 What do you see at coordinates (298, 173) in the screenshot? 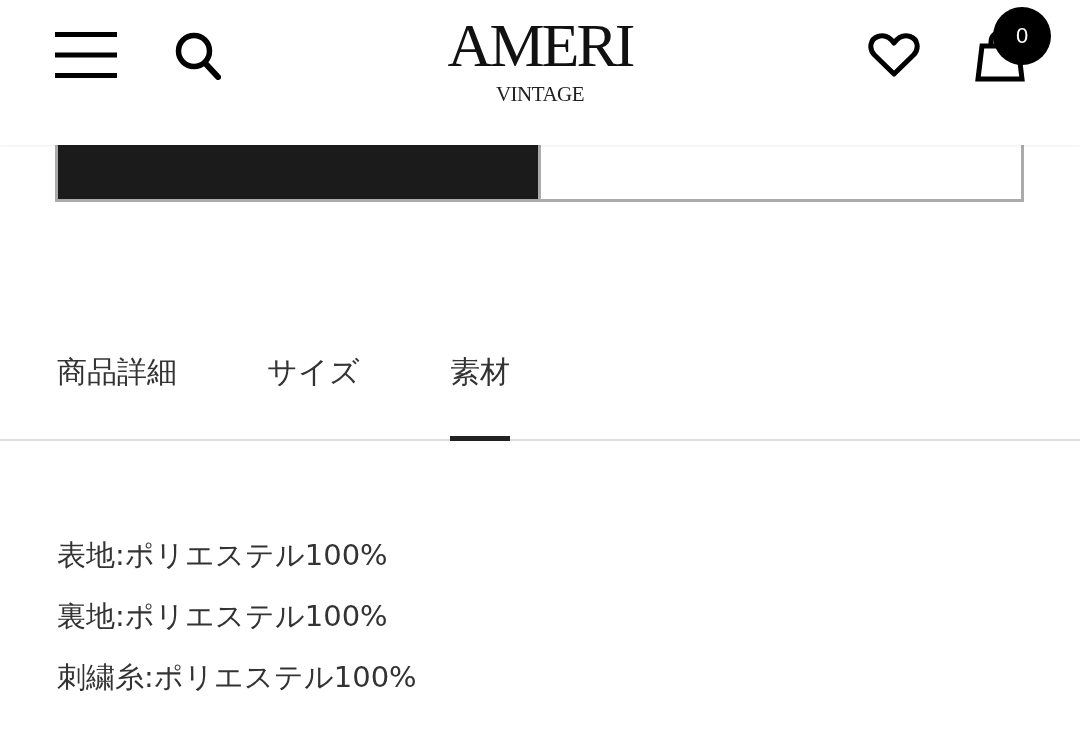
I see `size-option-button` at bounding box center [298, 173].